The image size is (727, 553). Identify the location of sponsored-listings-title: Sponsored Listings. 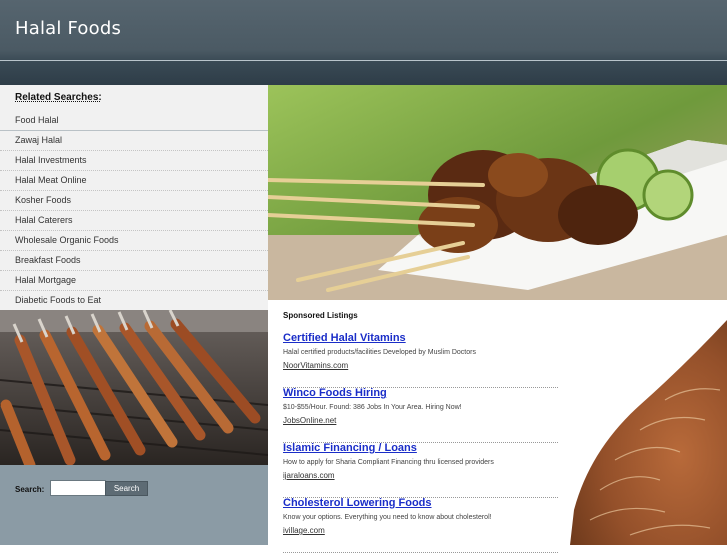
(320, 315).